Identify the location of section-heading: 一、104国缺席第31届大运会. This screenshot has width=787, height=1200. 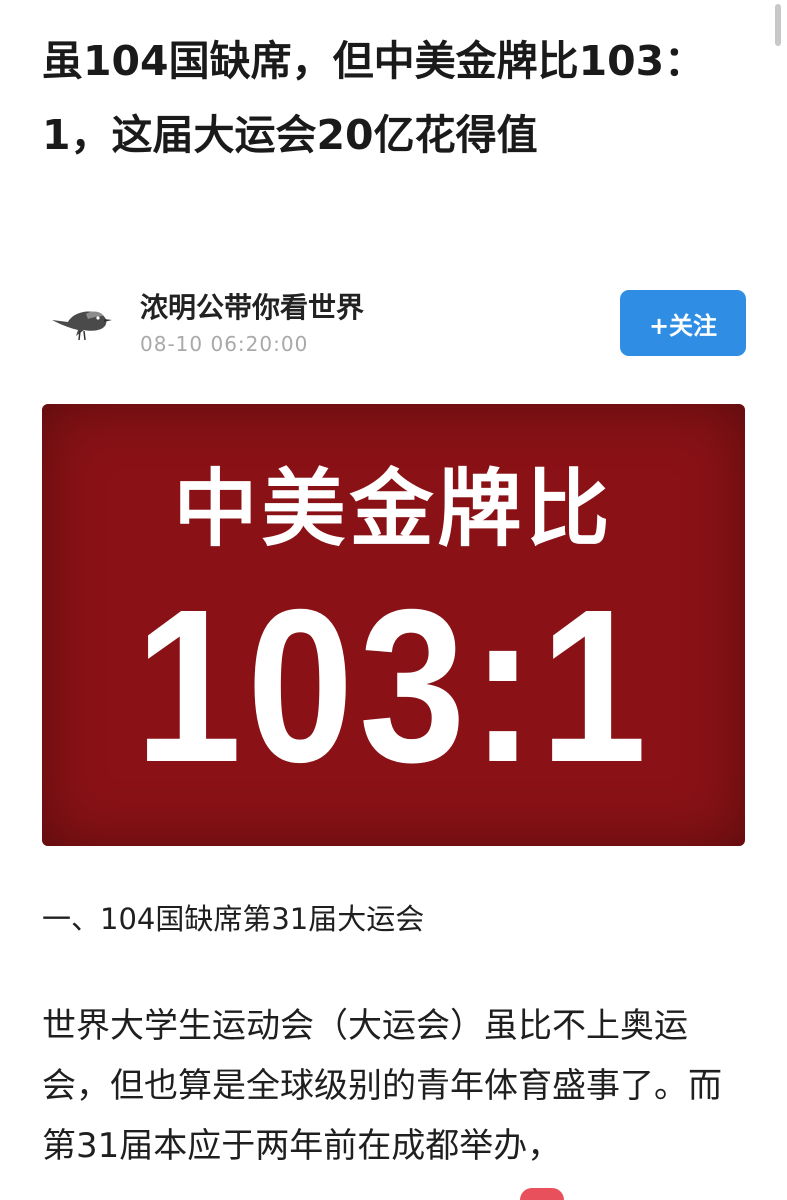
(233, 919).